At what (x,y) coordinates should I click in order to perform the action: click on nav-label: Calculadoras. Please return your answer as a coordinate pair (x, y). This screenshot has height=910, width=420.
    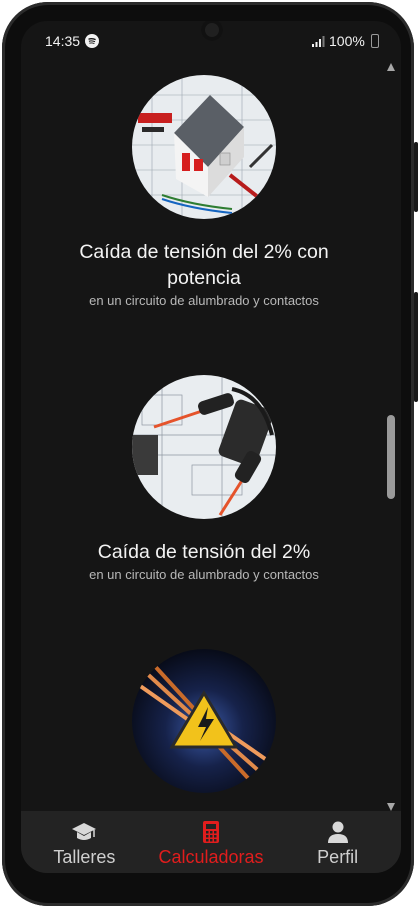
    Looking at the image, I should click on (211, 857).